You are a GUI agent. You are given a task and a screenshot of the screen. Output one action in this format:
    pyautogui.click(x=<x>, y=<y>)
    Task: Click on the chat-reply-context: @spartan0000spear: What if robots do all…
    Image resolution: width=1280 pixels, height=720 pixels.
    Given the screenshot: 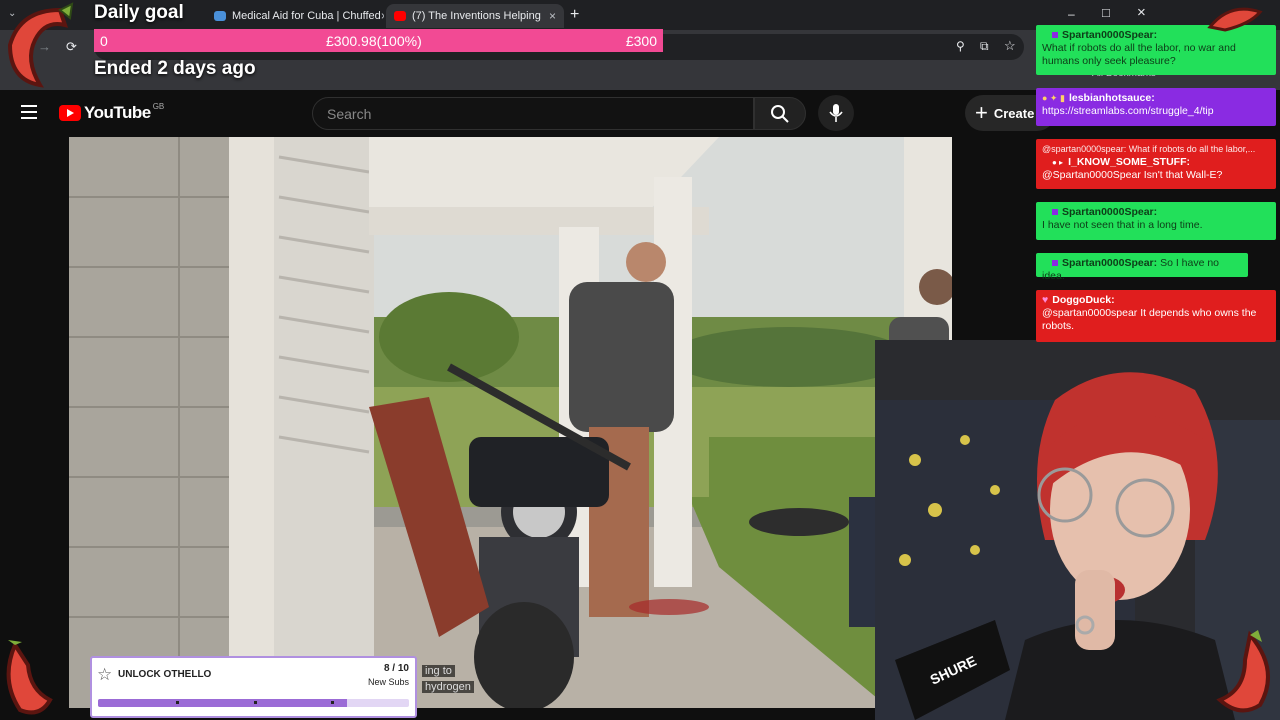 What is the action you would take?
    pyautogui.click(x=1149, y=149)
    